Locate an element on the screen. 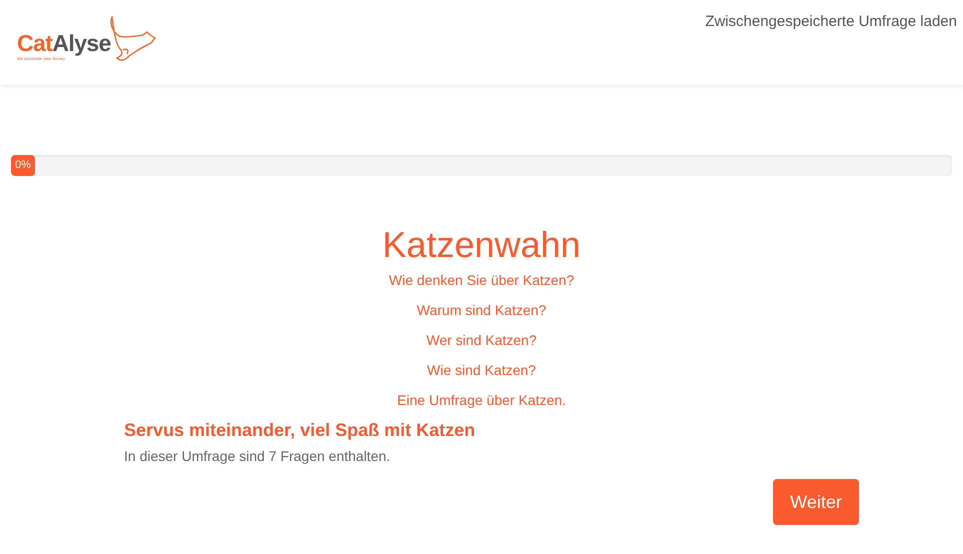  welcome-heading: Servus miteinander, viel Spaß mit Katzen is located at coordinates (300, 430).